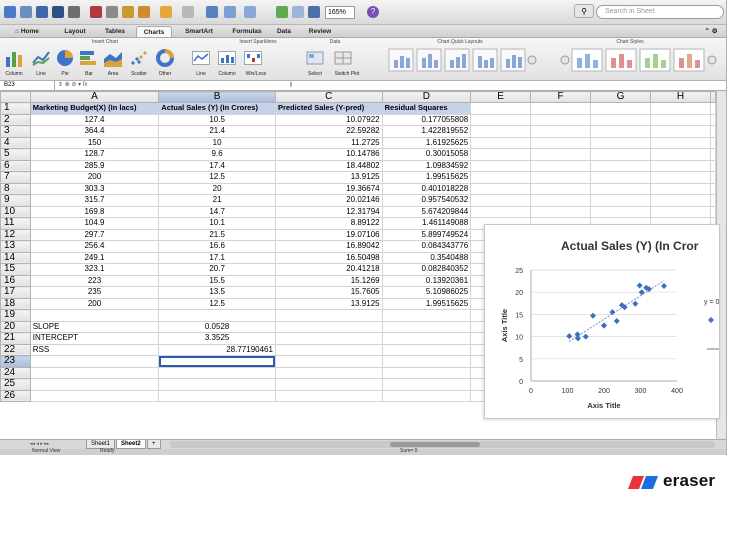 This screenshot has width=735, height=534. I want to click on row-header: 26, so click(15, 395).